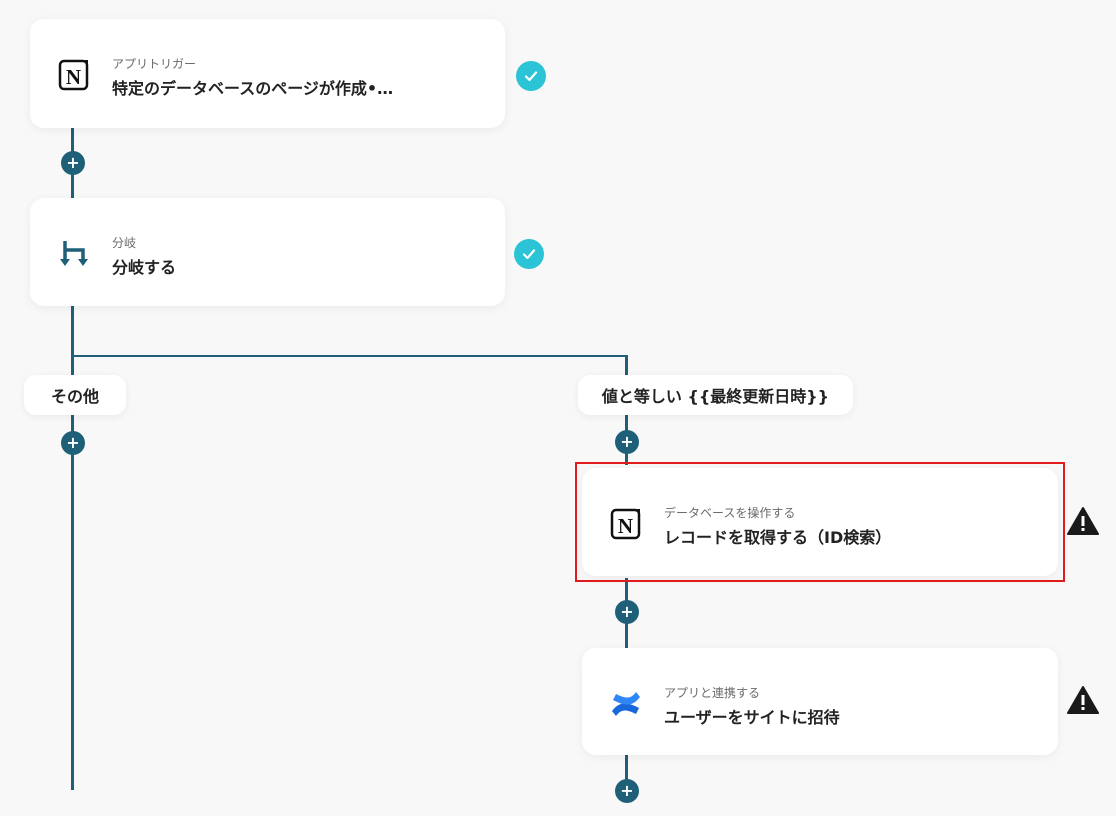 This screenshot has width=1116, height=816. I want to click on branch-label-other: その他, so click(75, 395).